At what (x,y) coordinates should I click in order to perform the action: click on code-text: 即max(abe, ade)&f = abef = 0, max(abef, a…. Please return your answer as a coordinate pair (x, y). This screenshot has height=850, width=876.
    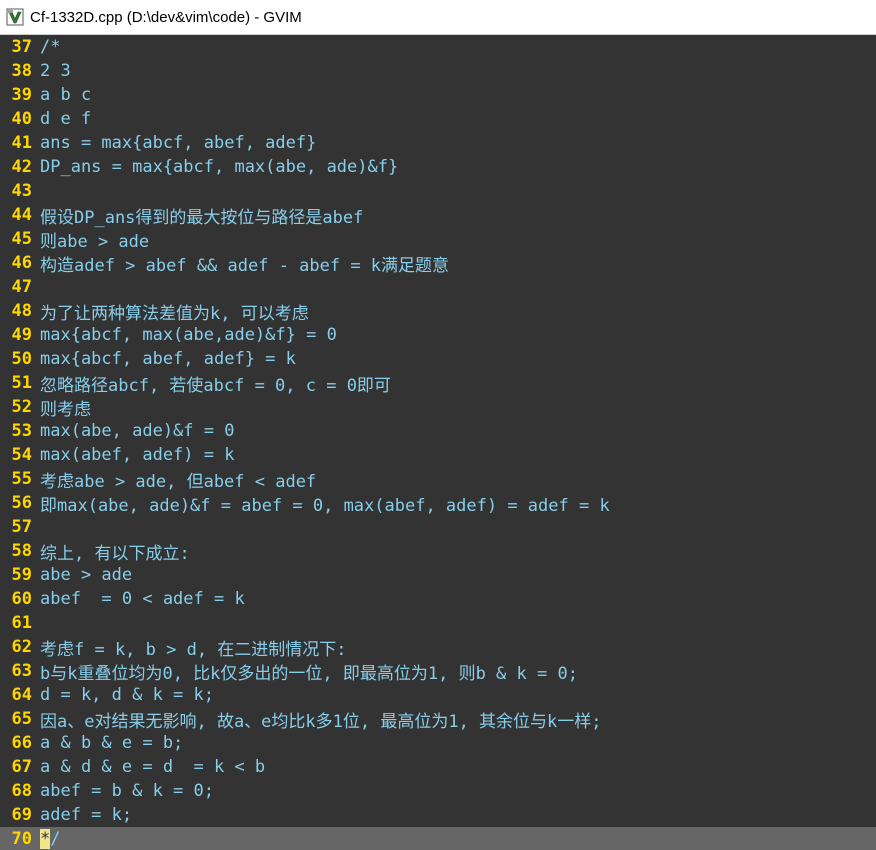
    Looking at the image, I should click on (325, 505).